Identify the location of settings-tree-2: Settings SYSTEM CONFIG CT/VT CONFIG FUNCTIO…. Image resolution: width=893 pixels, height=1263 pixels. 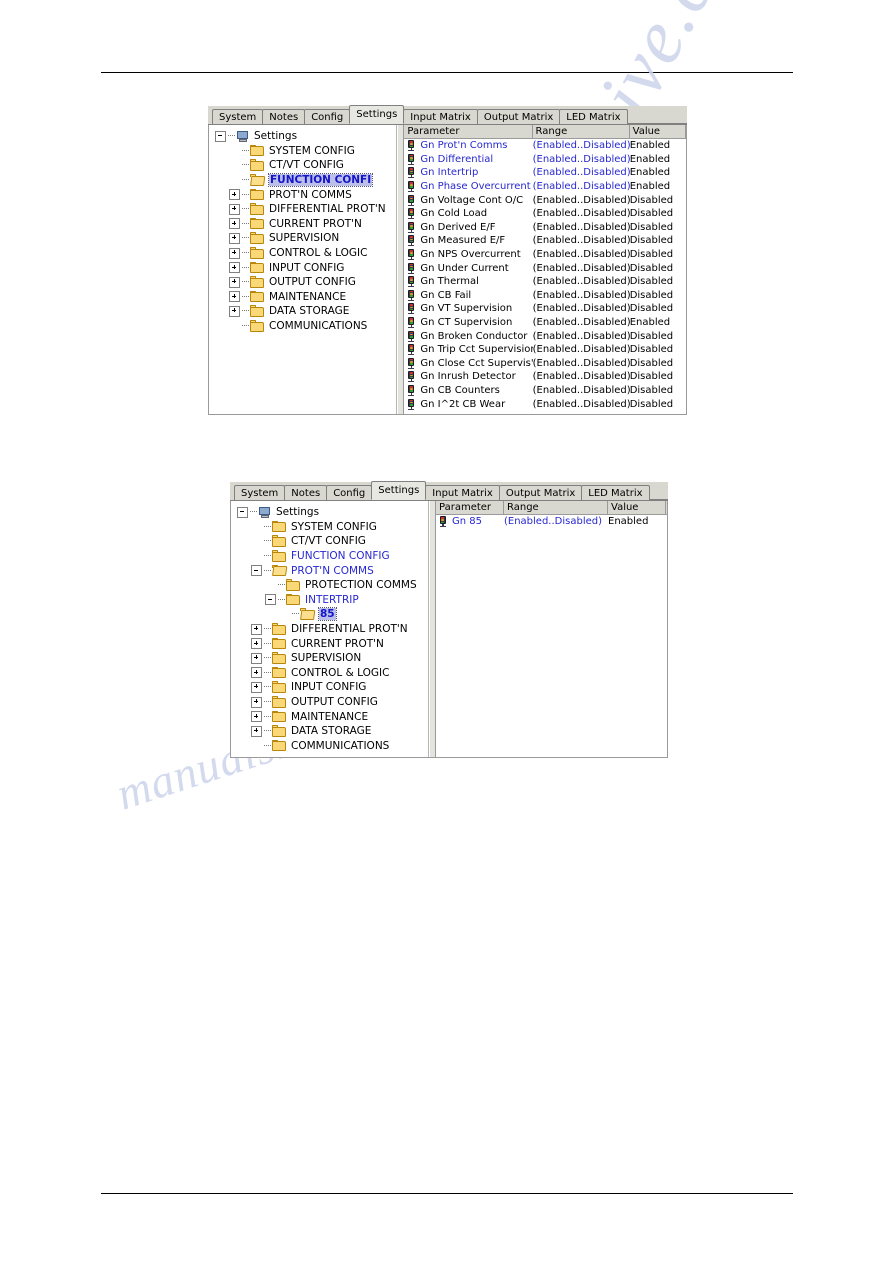
(329, 627).